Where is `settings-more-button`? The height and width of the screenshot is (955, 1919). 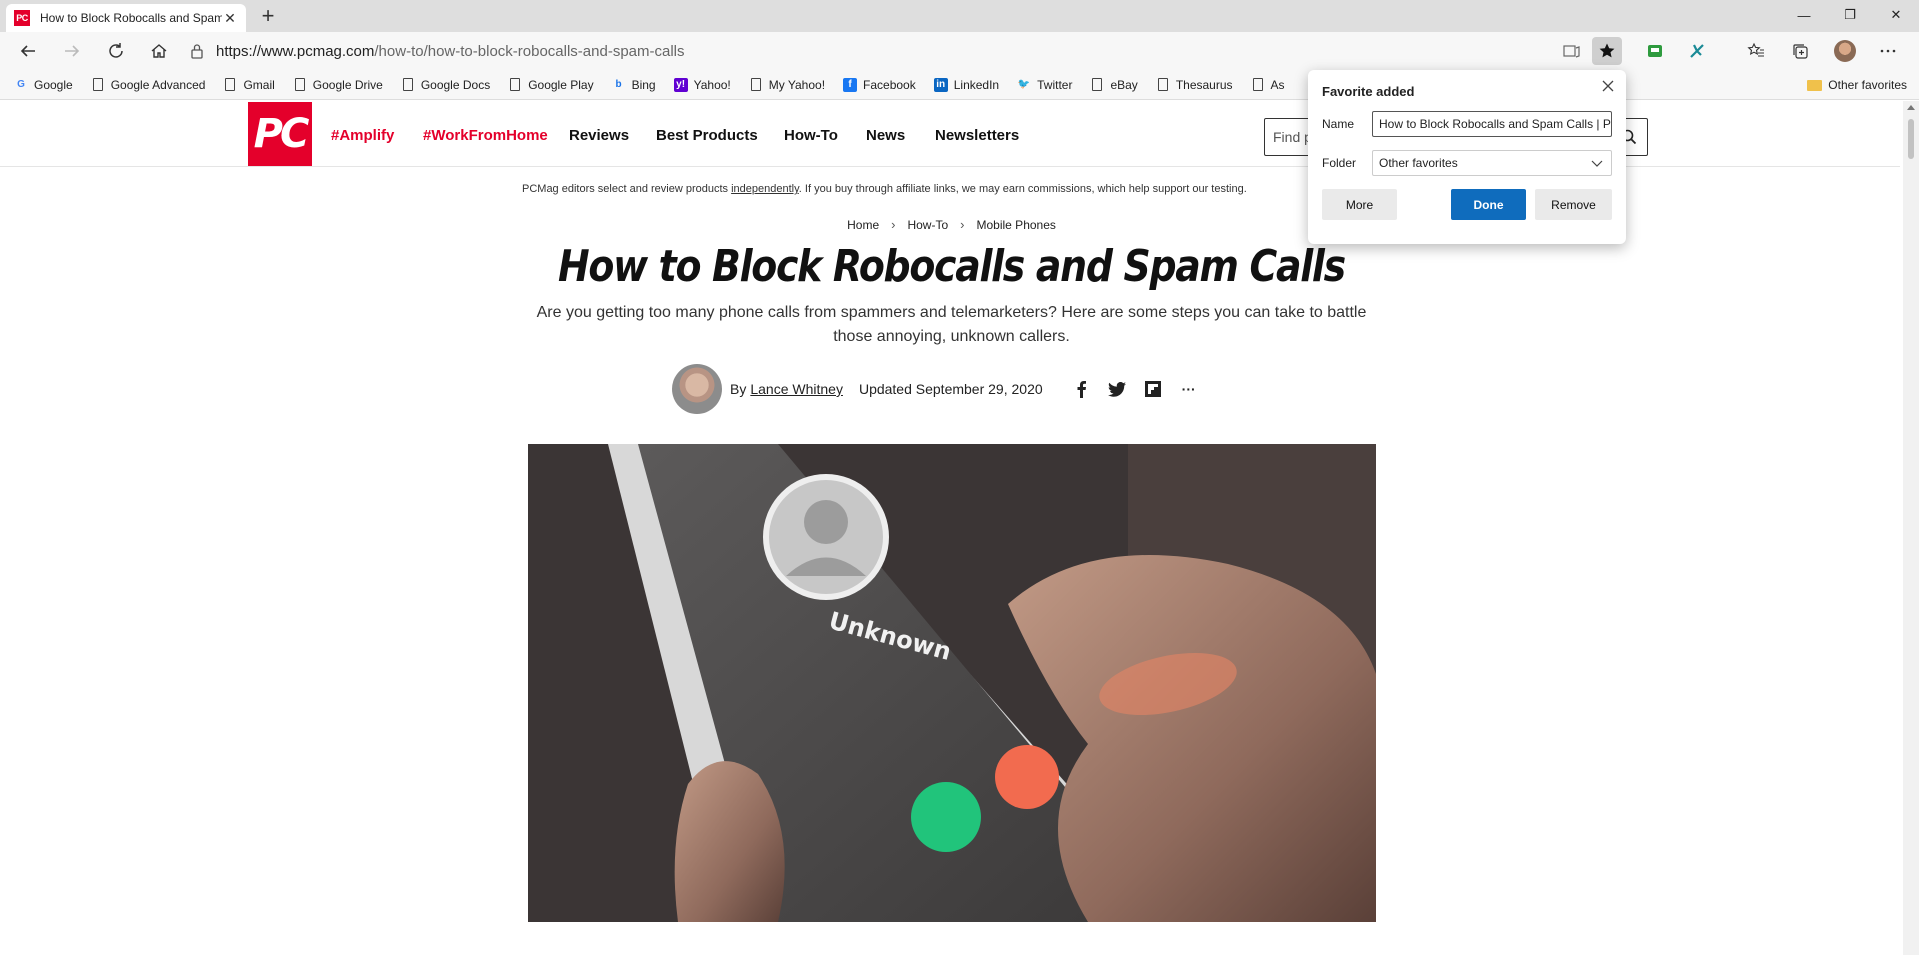 settings-more-button is located at coordinates (1888, 51).